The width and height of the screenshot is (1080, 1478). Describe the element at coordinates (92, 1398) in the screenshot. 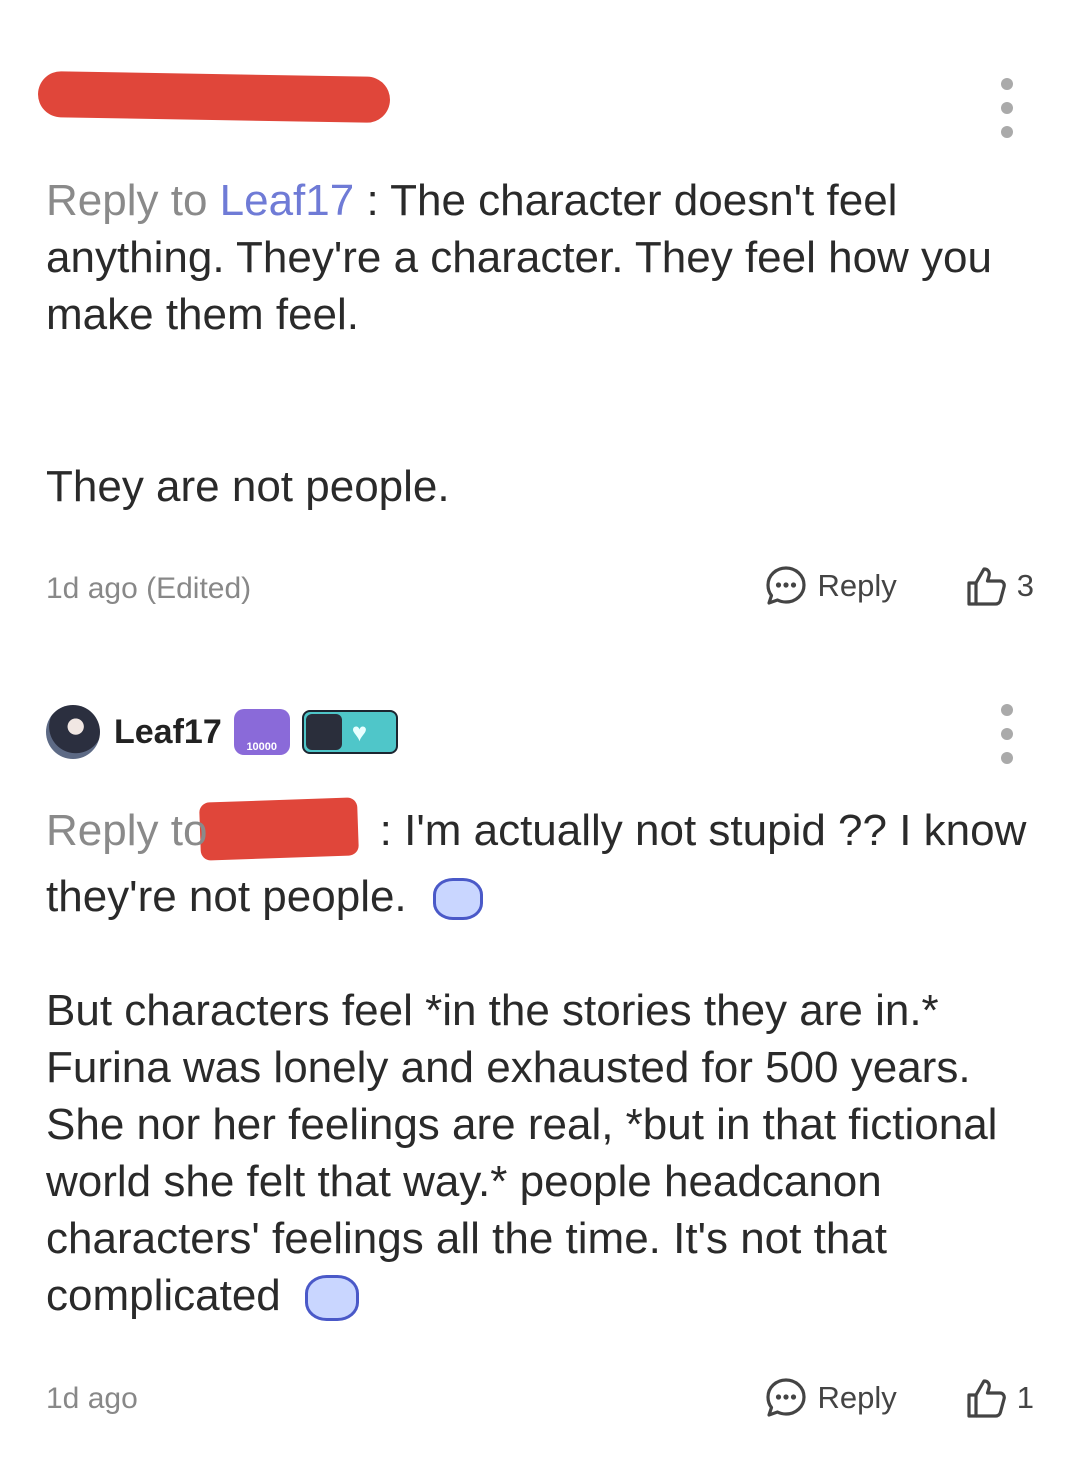

I see `timestamp: 1d ago` at that location.